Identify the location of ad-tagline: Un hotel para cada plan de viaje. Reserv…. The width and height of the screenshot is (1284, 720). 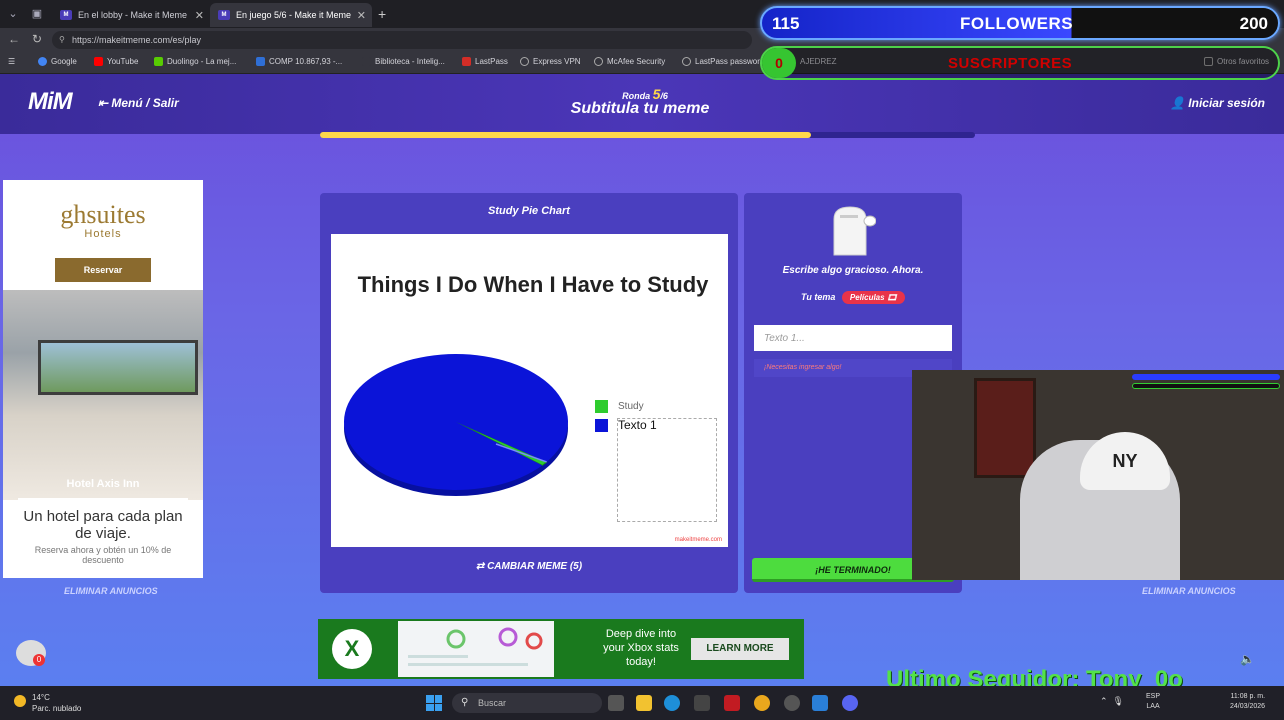
(103, 538).